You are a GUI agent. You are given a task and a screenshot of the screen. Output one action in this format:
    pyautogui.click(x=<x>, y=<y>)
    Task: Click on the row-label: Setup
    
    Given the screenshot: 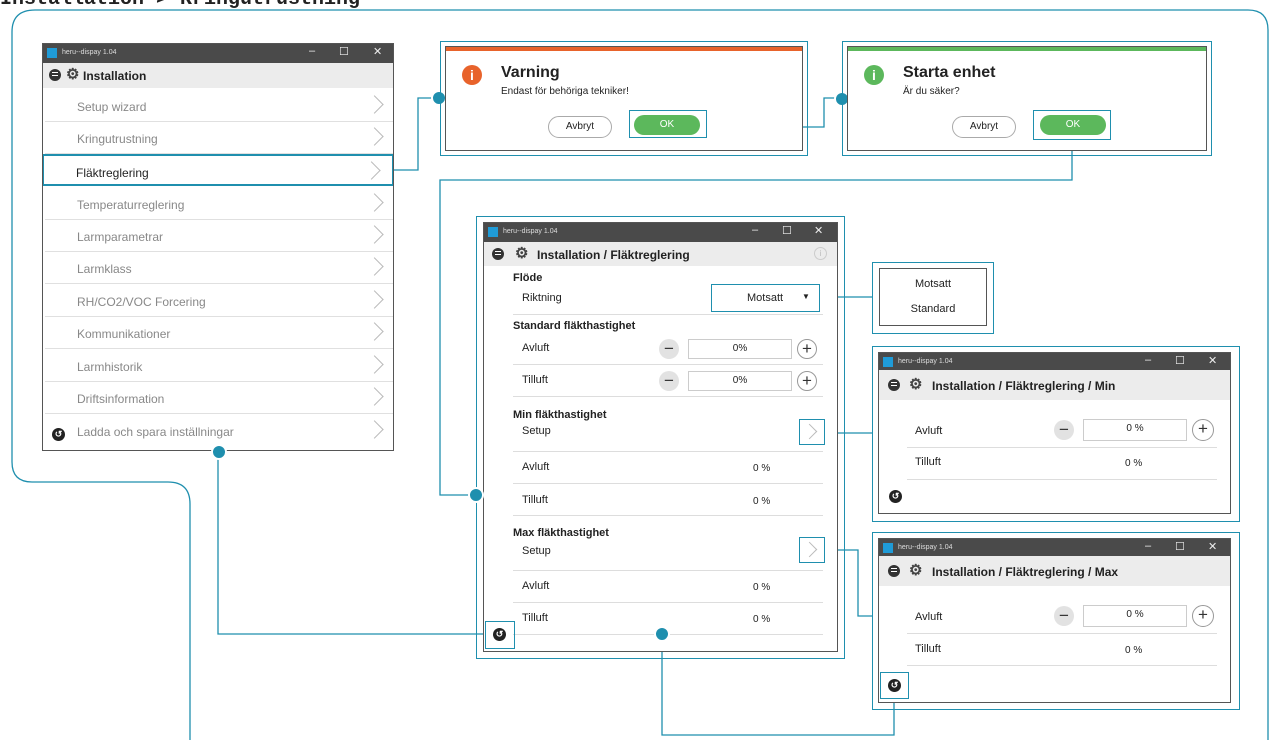 What is the action you would take?
    pyautogui.click(x=536, y=551)
    